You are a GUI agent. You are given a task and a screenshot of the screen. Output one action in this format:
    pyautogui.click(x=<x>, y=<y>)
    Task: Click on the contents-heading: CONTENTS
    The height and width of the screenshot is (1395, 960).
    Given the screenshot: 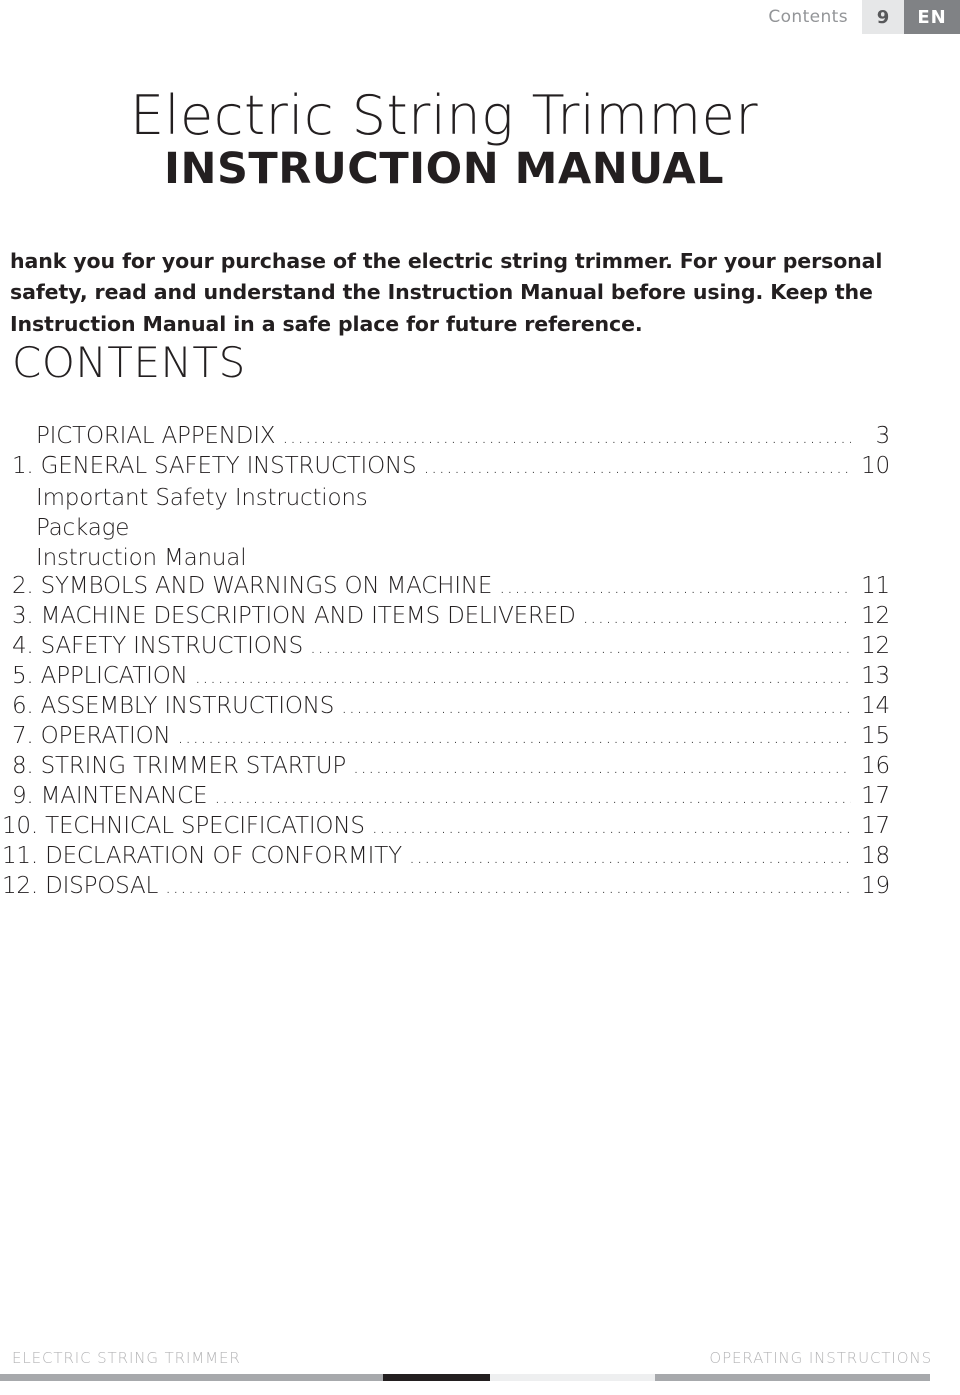 What is the action you would take?
    pyautogui.click(x=129, y=362)
    